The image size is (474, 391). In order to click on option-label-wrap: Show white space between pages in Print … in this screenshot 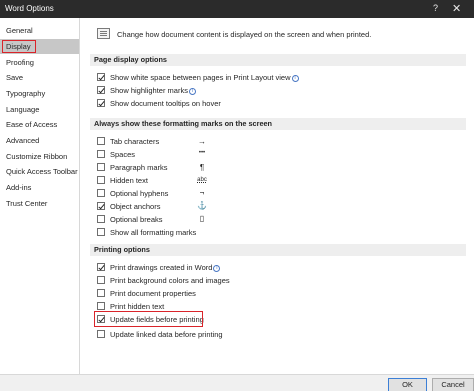, I will do `click(204, 77)`.